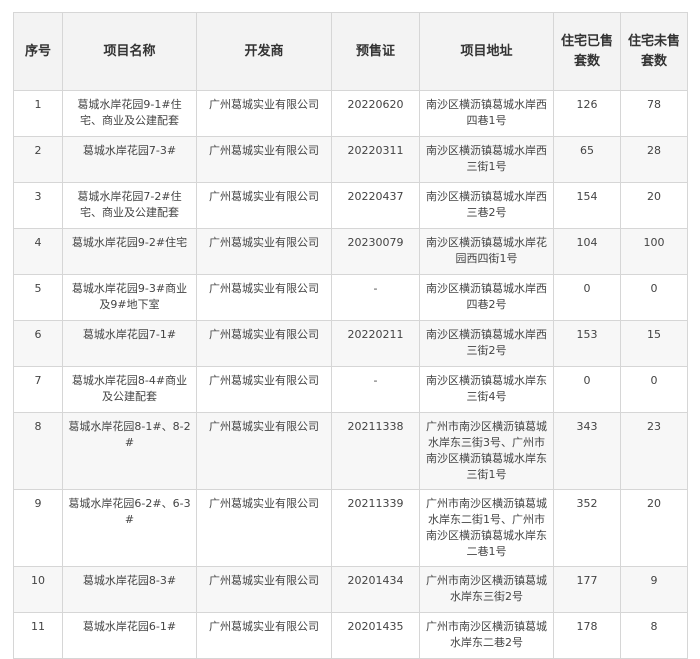 The image size is (700, 659). Describe the element at coordinates (375, 51) in the screenshot. I see `header-presale-cert: 预售证` at that location.